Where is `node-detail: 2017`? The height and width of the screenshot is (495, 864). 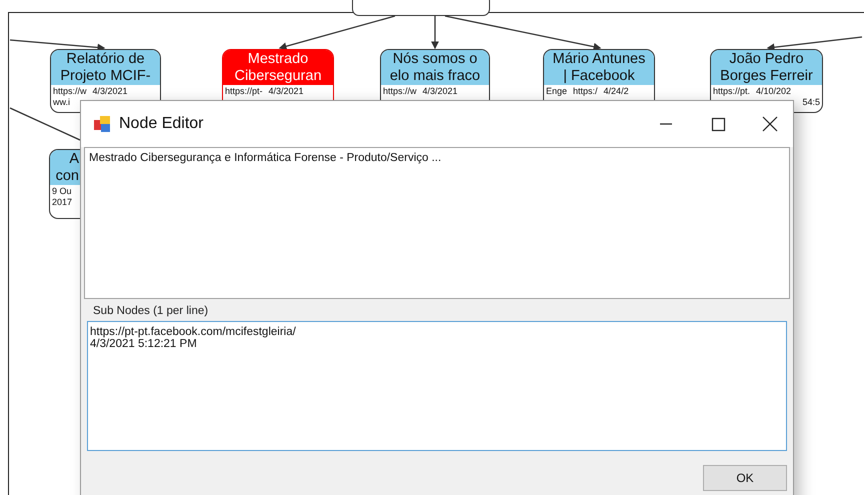 node-detail: 2017 is located at coordinates (62, 202).